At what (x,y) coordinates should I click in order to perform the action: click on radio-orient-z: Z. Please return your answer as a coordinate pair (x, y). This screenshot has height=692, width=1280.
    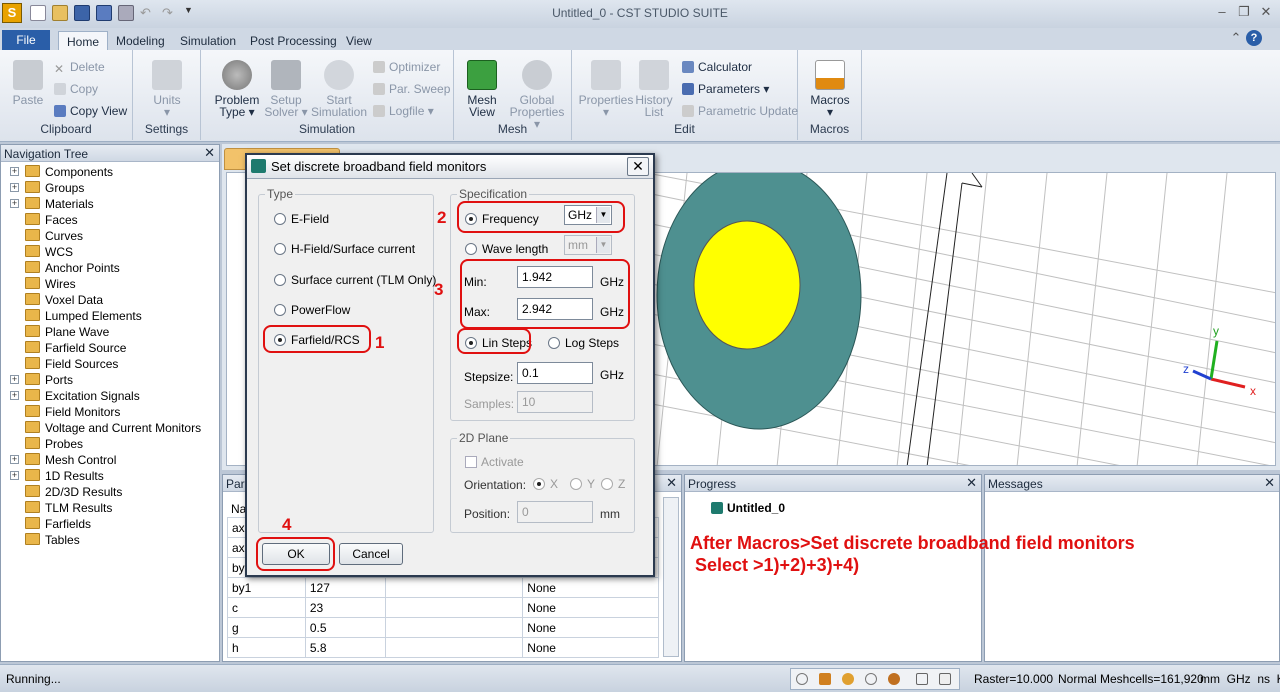
    Looking at the image, I should click on (613, 484).